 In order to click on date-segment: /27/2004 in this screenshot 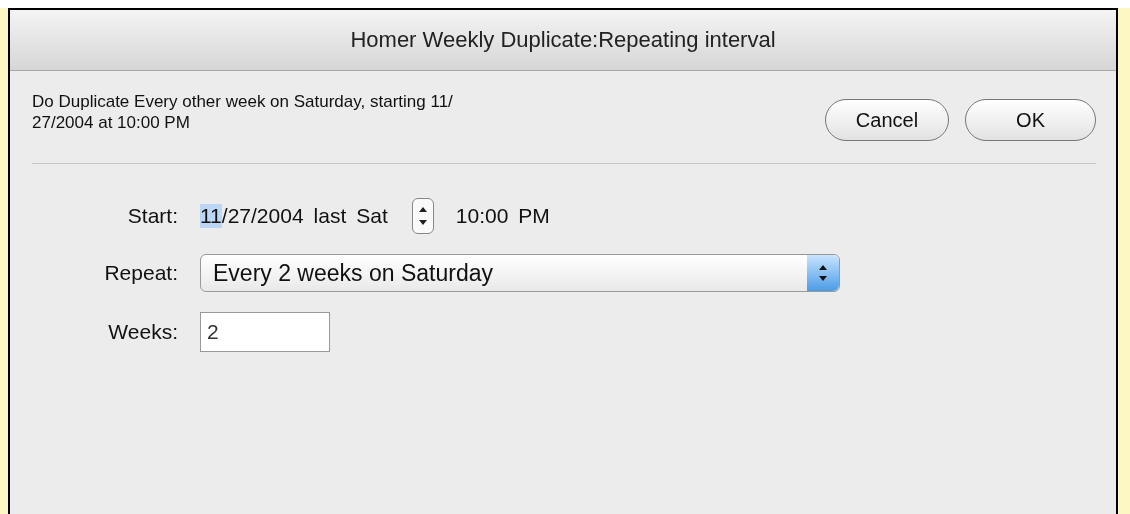, I will do `click(262, 216)`.